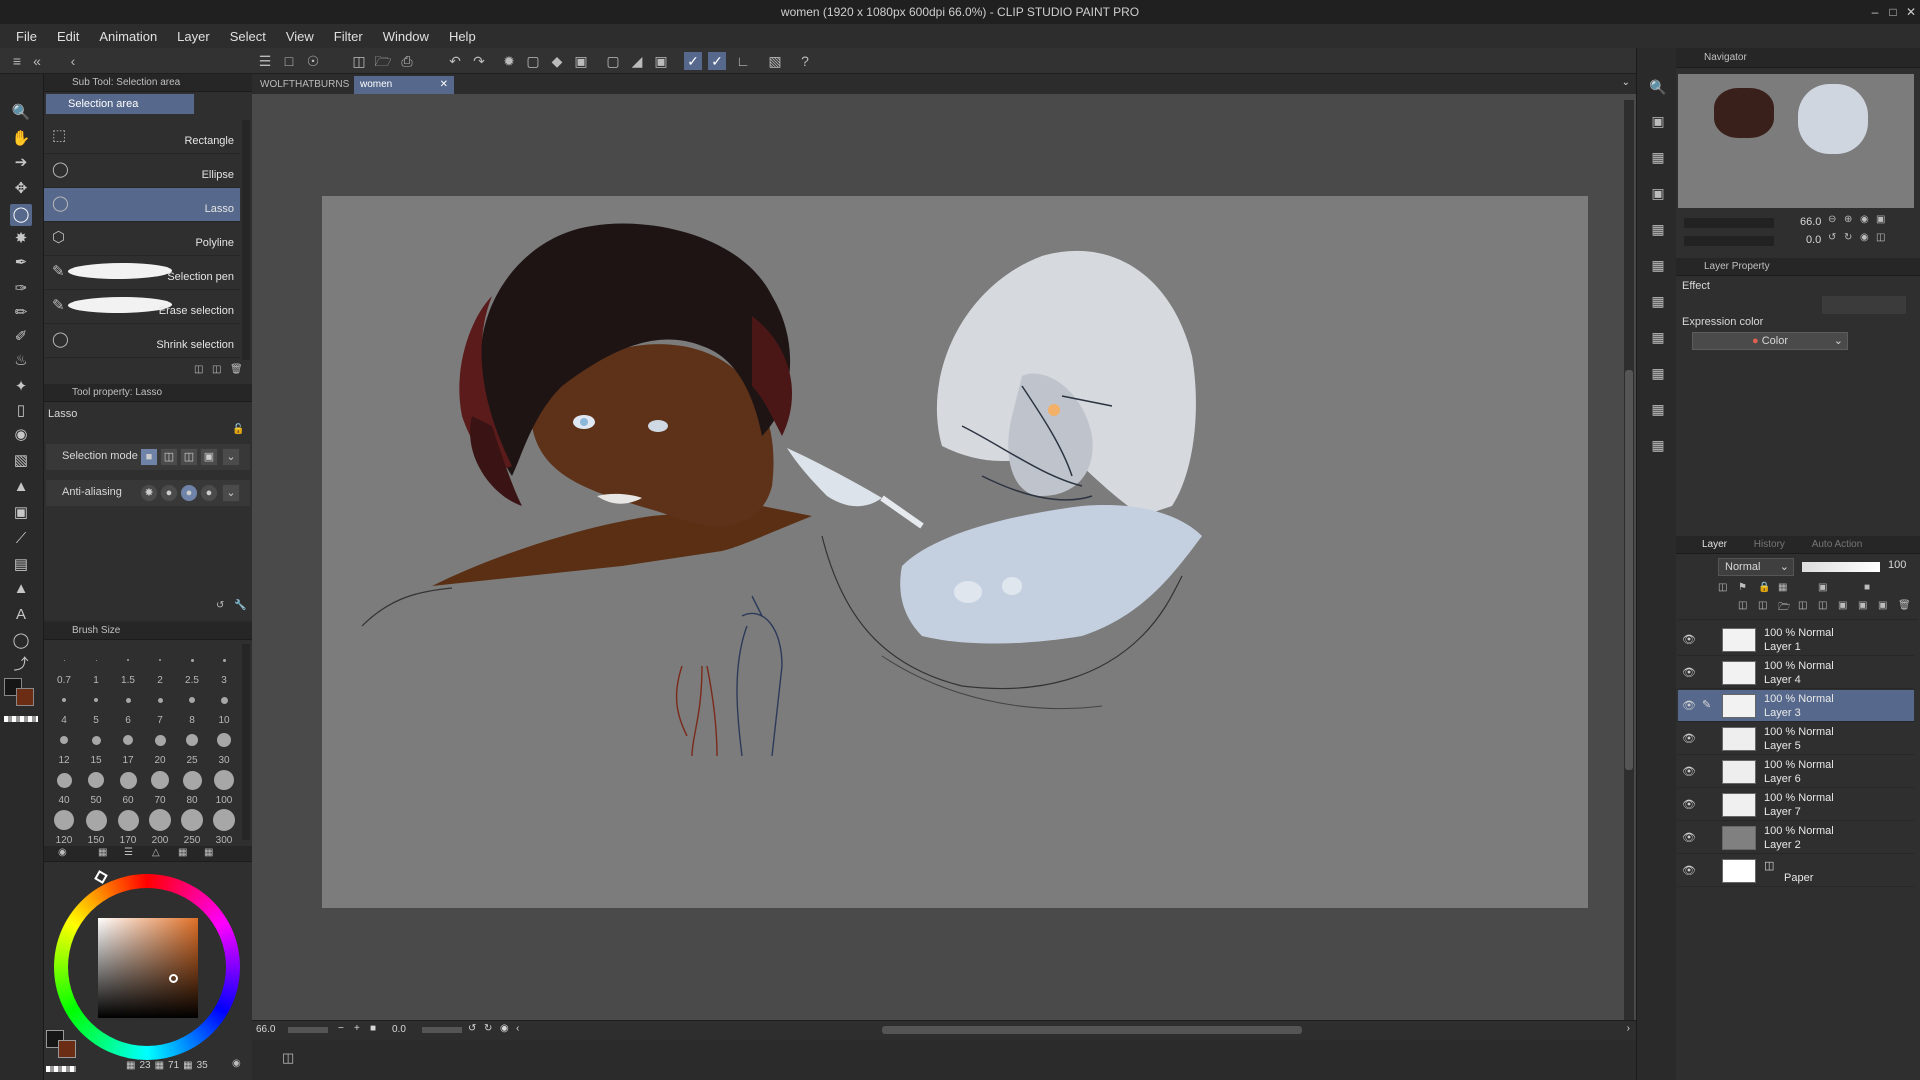 The height and width of the screenshot is (1080, 1920). I want to click on apply-mask-icon: ▣, so click(1862, 605).